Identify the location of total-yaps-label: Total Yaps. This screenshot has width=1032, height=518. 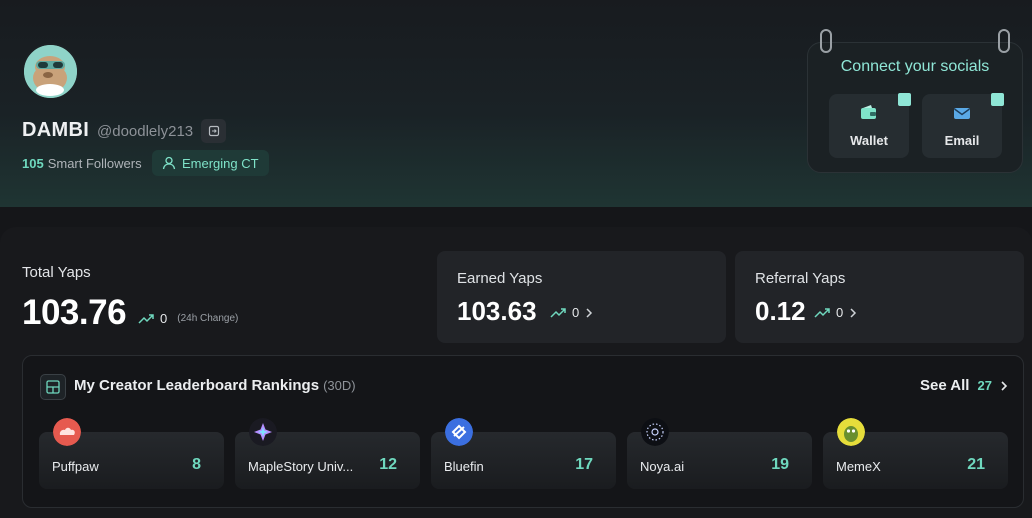
(56, 272).